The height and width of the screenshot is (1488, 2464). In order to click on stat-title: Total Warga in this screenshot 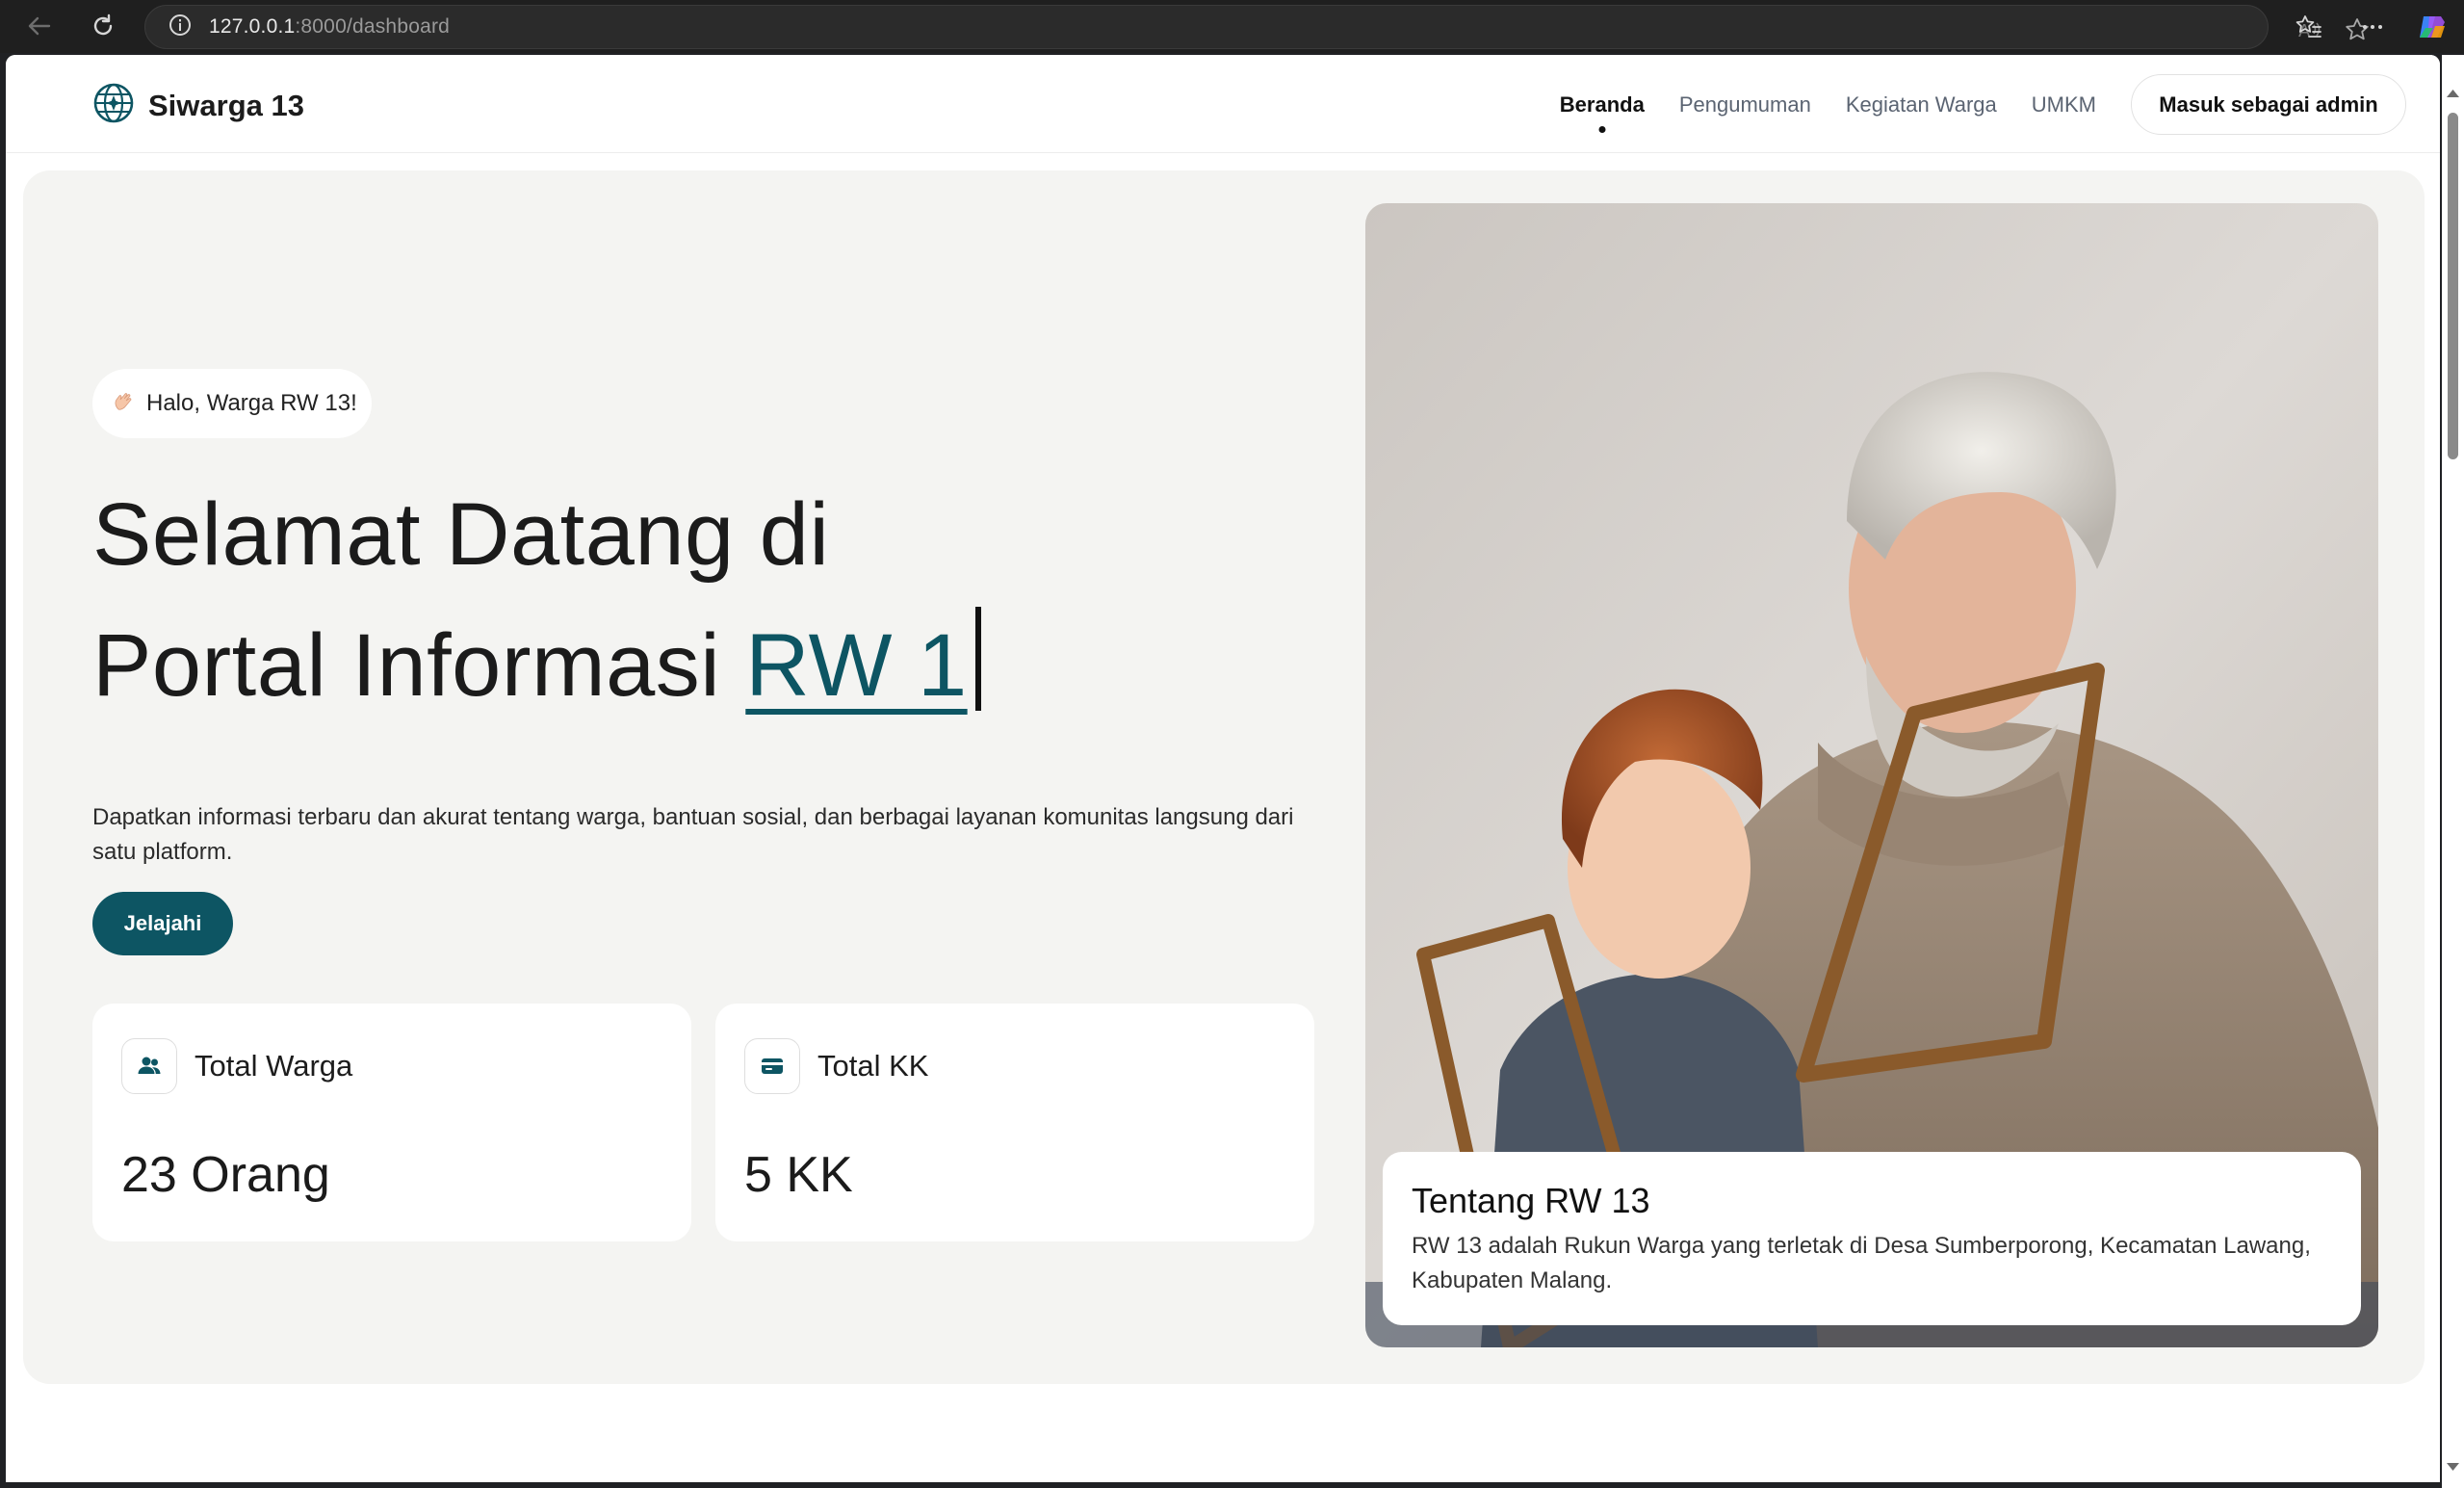, I will do `click(274, 1066)`.